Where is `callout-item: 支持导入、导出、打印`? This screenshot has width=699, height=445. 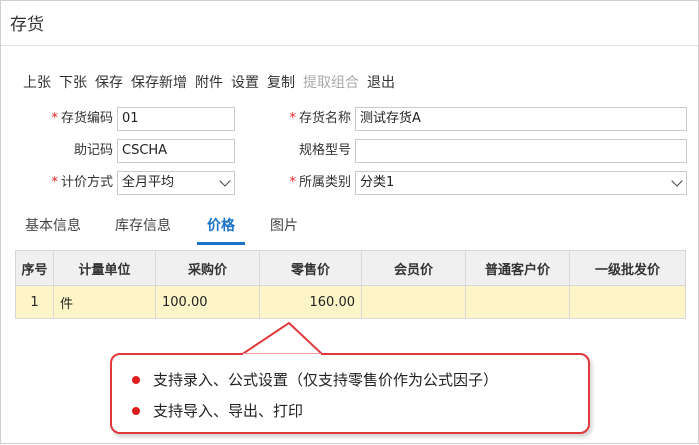
callout-item: 支持导入、导出、打印 is located at coordinates (217, 410).